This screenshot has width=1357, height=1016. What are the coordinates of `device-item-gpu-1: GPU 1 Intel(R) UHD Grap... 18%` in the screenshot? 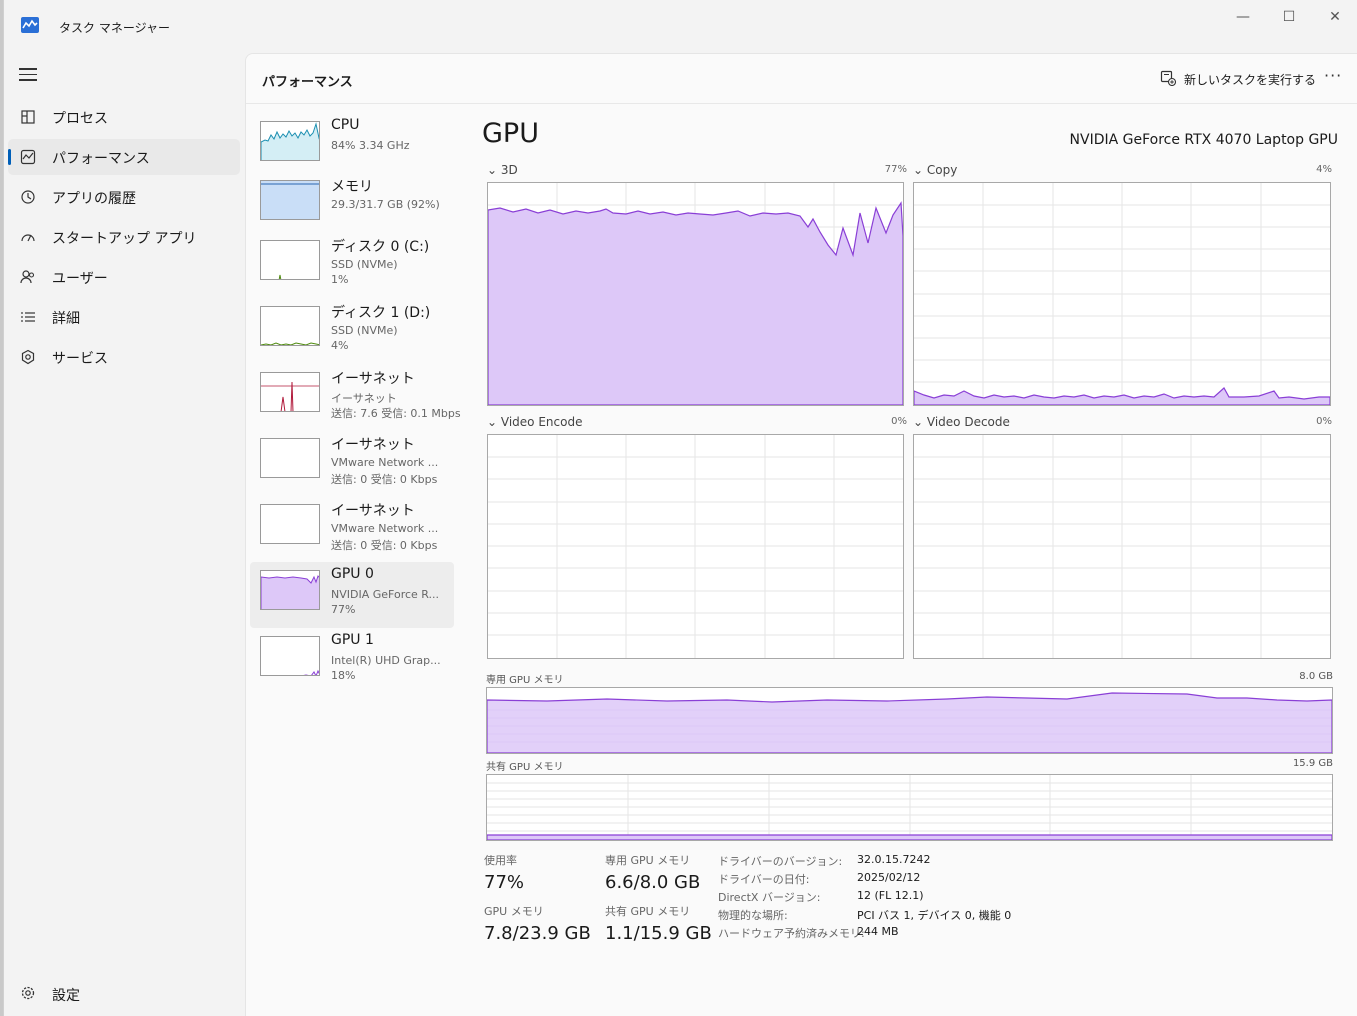 It's located at (352, 661).